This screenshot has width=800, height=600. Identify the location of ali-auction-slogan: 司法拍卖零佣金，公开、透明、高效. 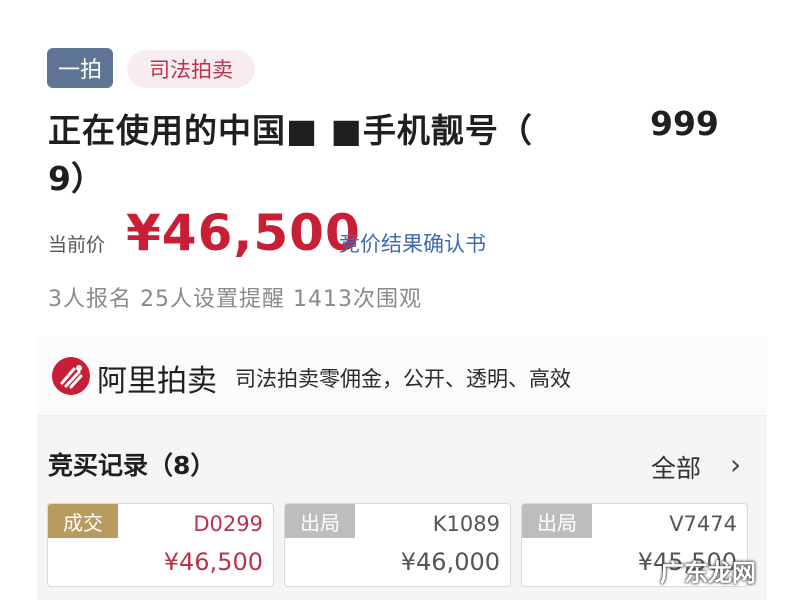
(403, 379).